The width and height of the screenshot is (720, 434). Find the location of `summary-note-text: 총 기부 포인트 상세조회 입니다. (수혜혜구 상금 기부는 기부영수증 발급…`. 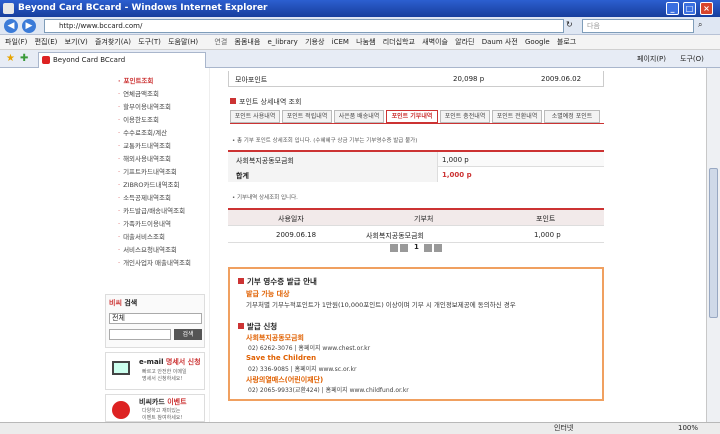

summary-note-text: 총 기부 포인트 상세조회 입니다. (수혜혜구 상금 기부는 기부영수증 발급… is located at coordinates (327, 141).